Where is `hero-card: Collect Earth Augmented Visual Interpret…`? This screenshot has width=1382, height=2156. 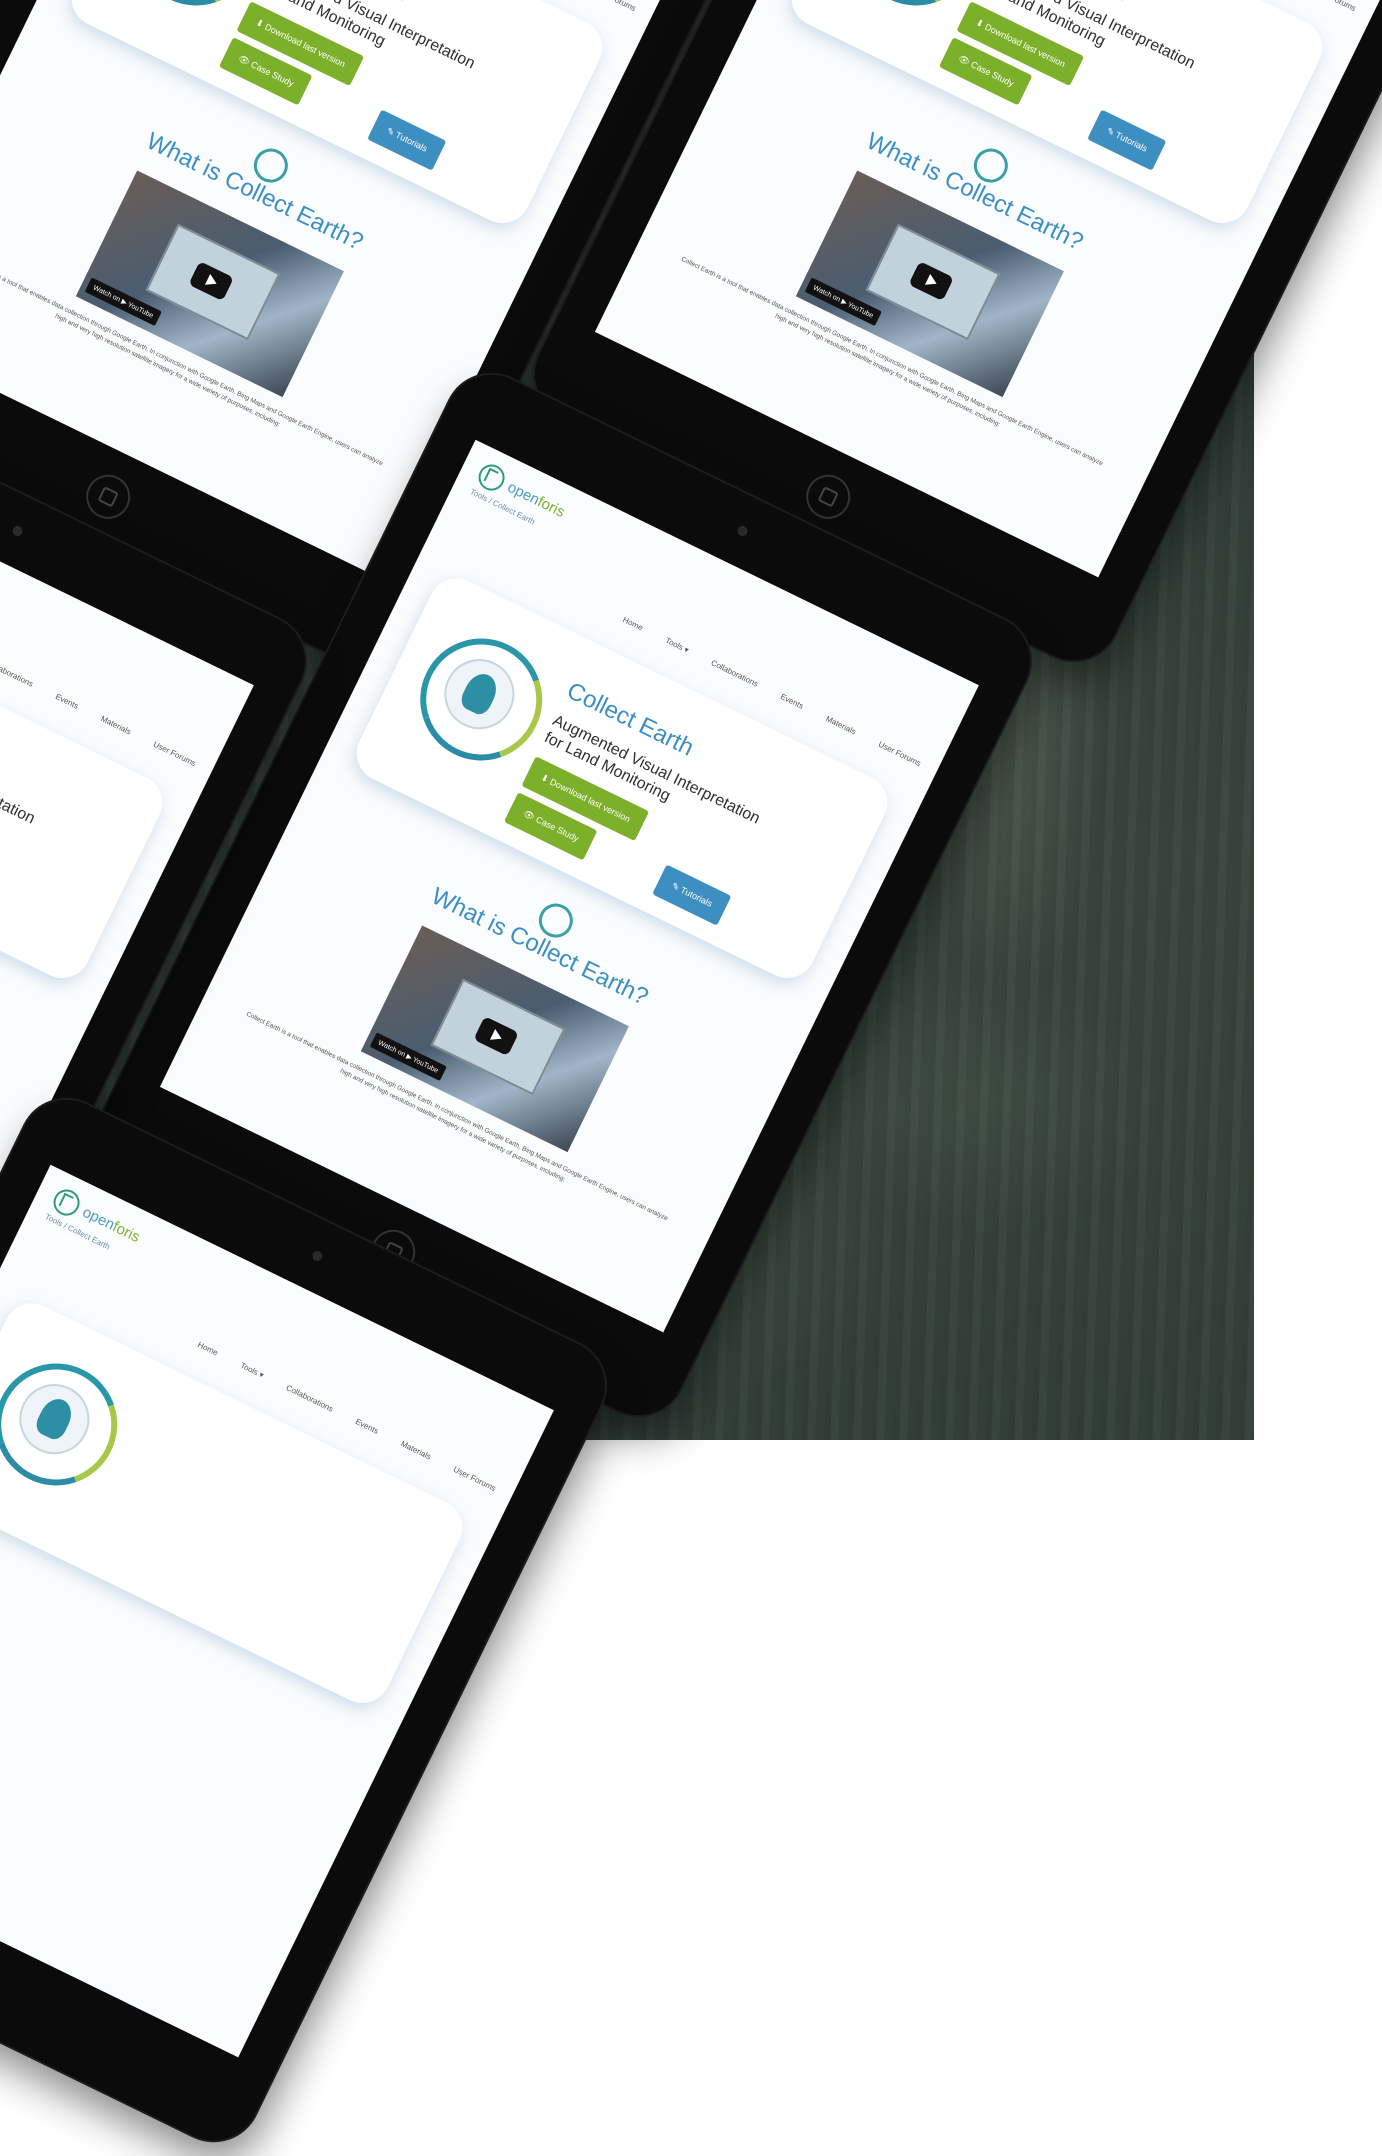
hero-card: Collect Earth Augmented Visual Interpret… is located at coordinates (622, 778).